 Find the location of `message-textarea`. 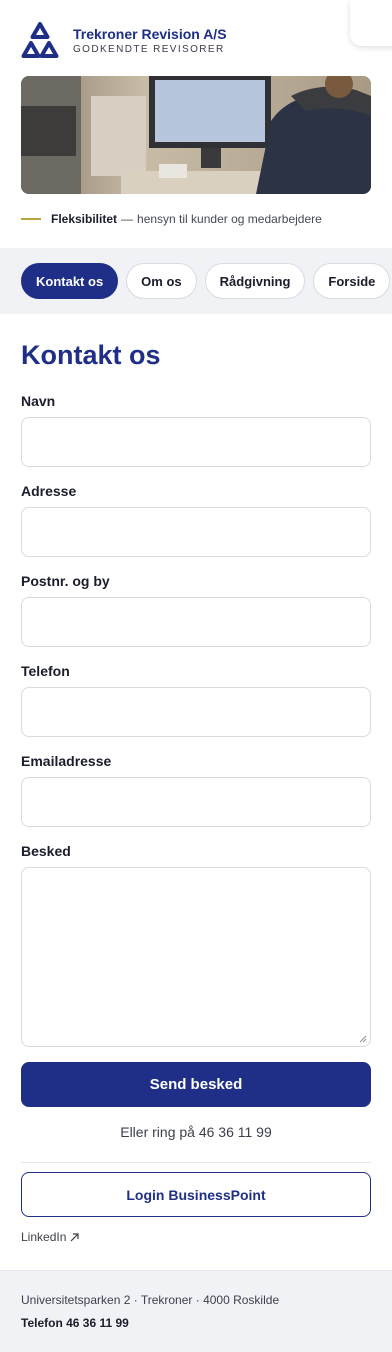

message-textarea is located at coordinates (196, 957).